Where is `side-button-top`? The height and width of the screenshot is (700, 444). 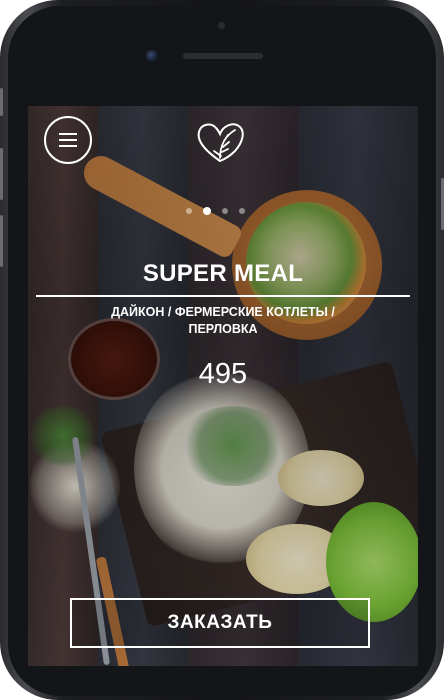
side-button-top is located at coordinates (1, 102).